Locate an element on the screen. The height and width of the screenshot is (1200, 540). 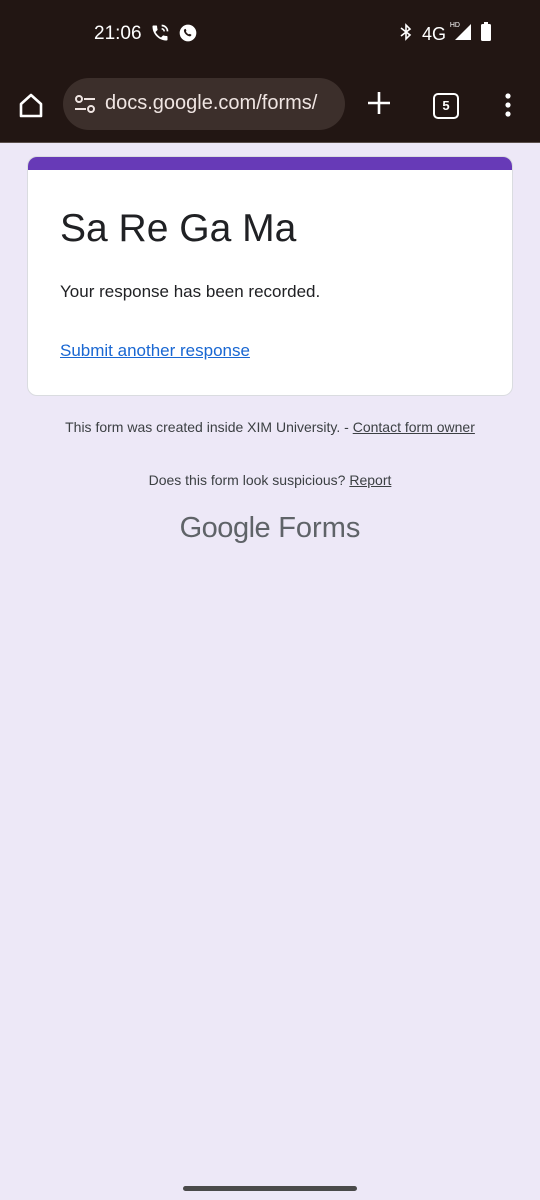
brand-forms: Forms is located at coordinates (319, 528).